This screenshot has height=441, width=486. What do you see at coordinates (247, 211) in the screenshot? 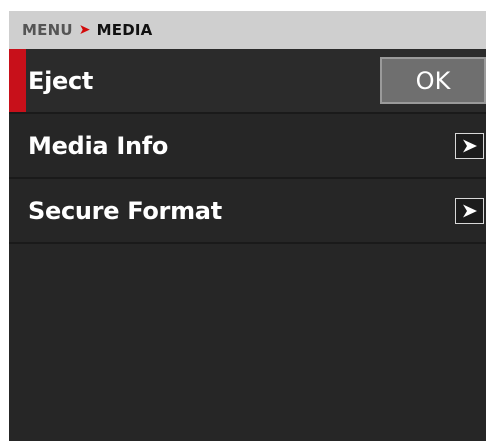
I see `menu-item-secure-format: Secure Format` at bounding box center [247, 211].